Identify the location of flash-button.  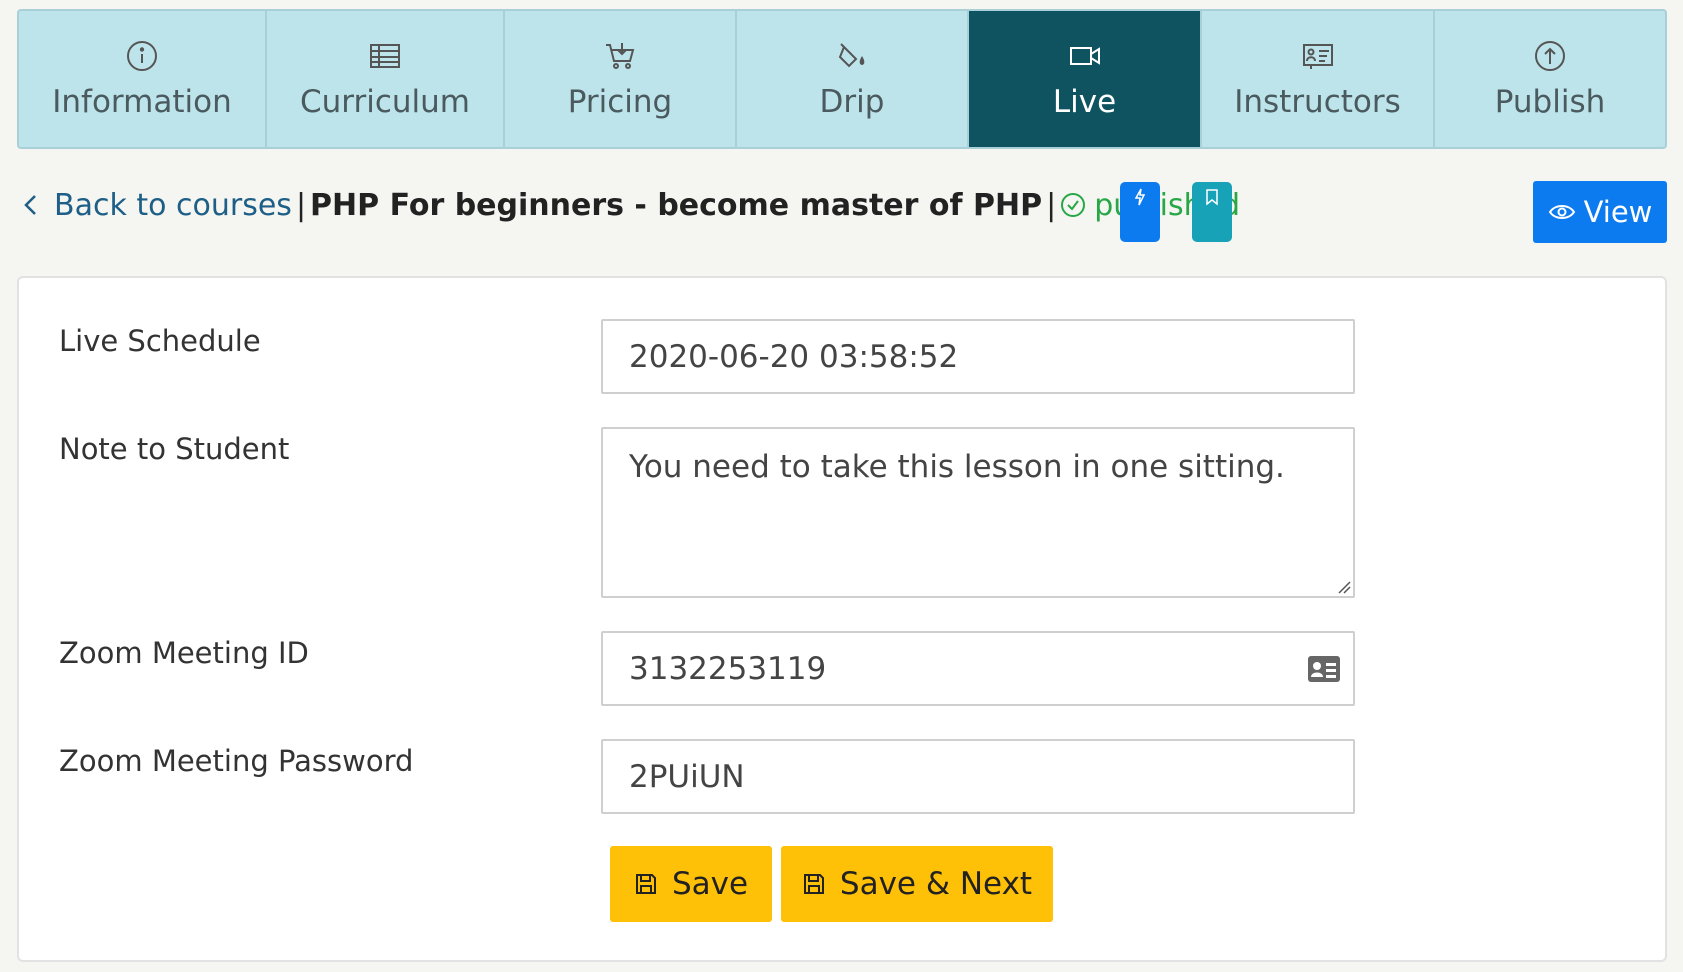
(1140, 212).